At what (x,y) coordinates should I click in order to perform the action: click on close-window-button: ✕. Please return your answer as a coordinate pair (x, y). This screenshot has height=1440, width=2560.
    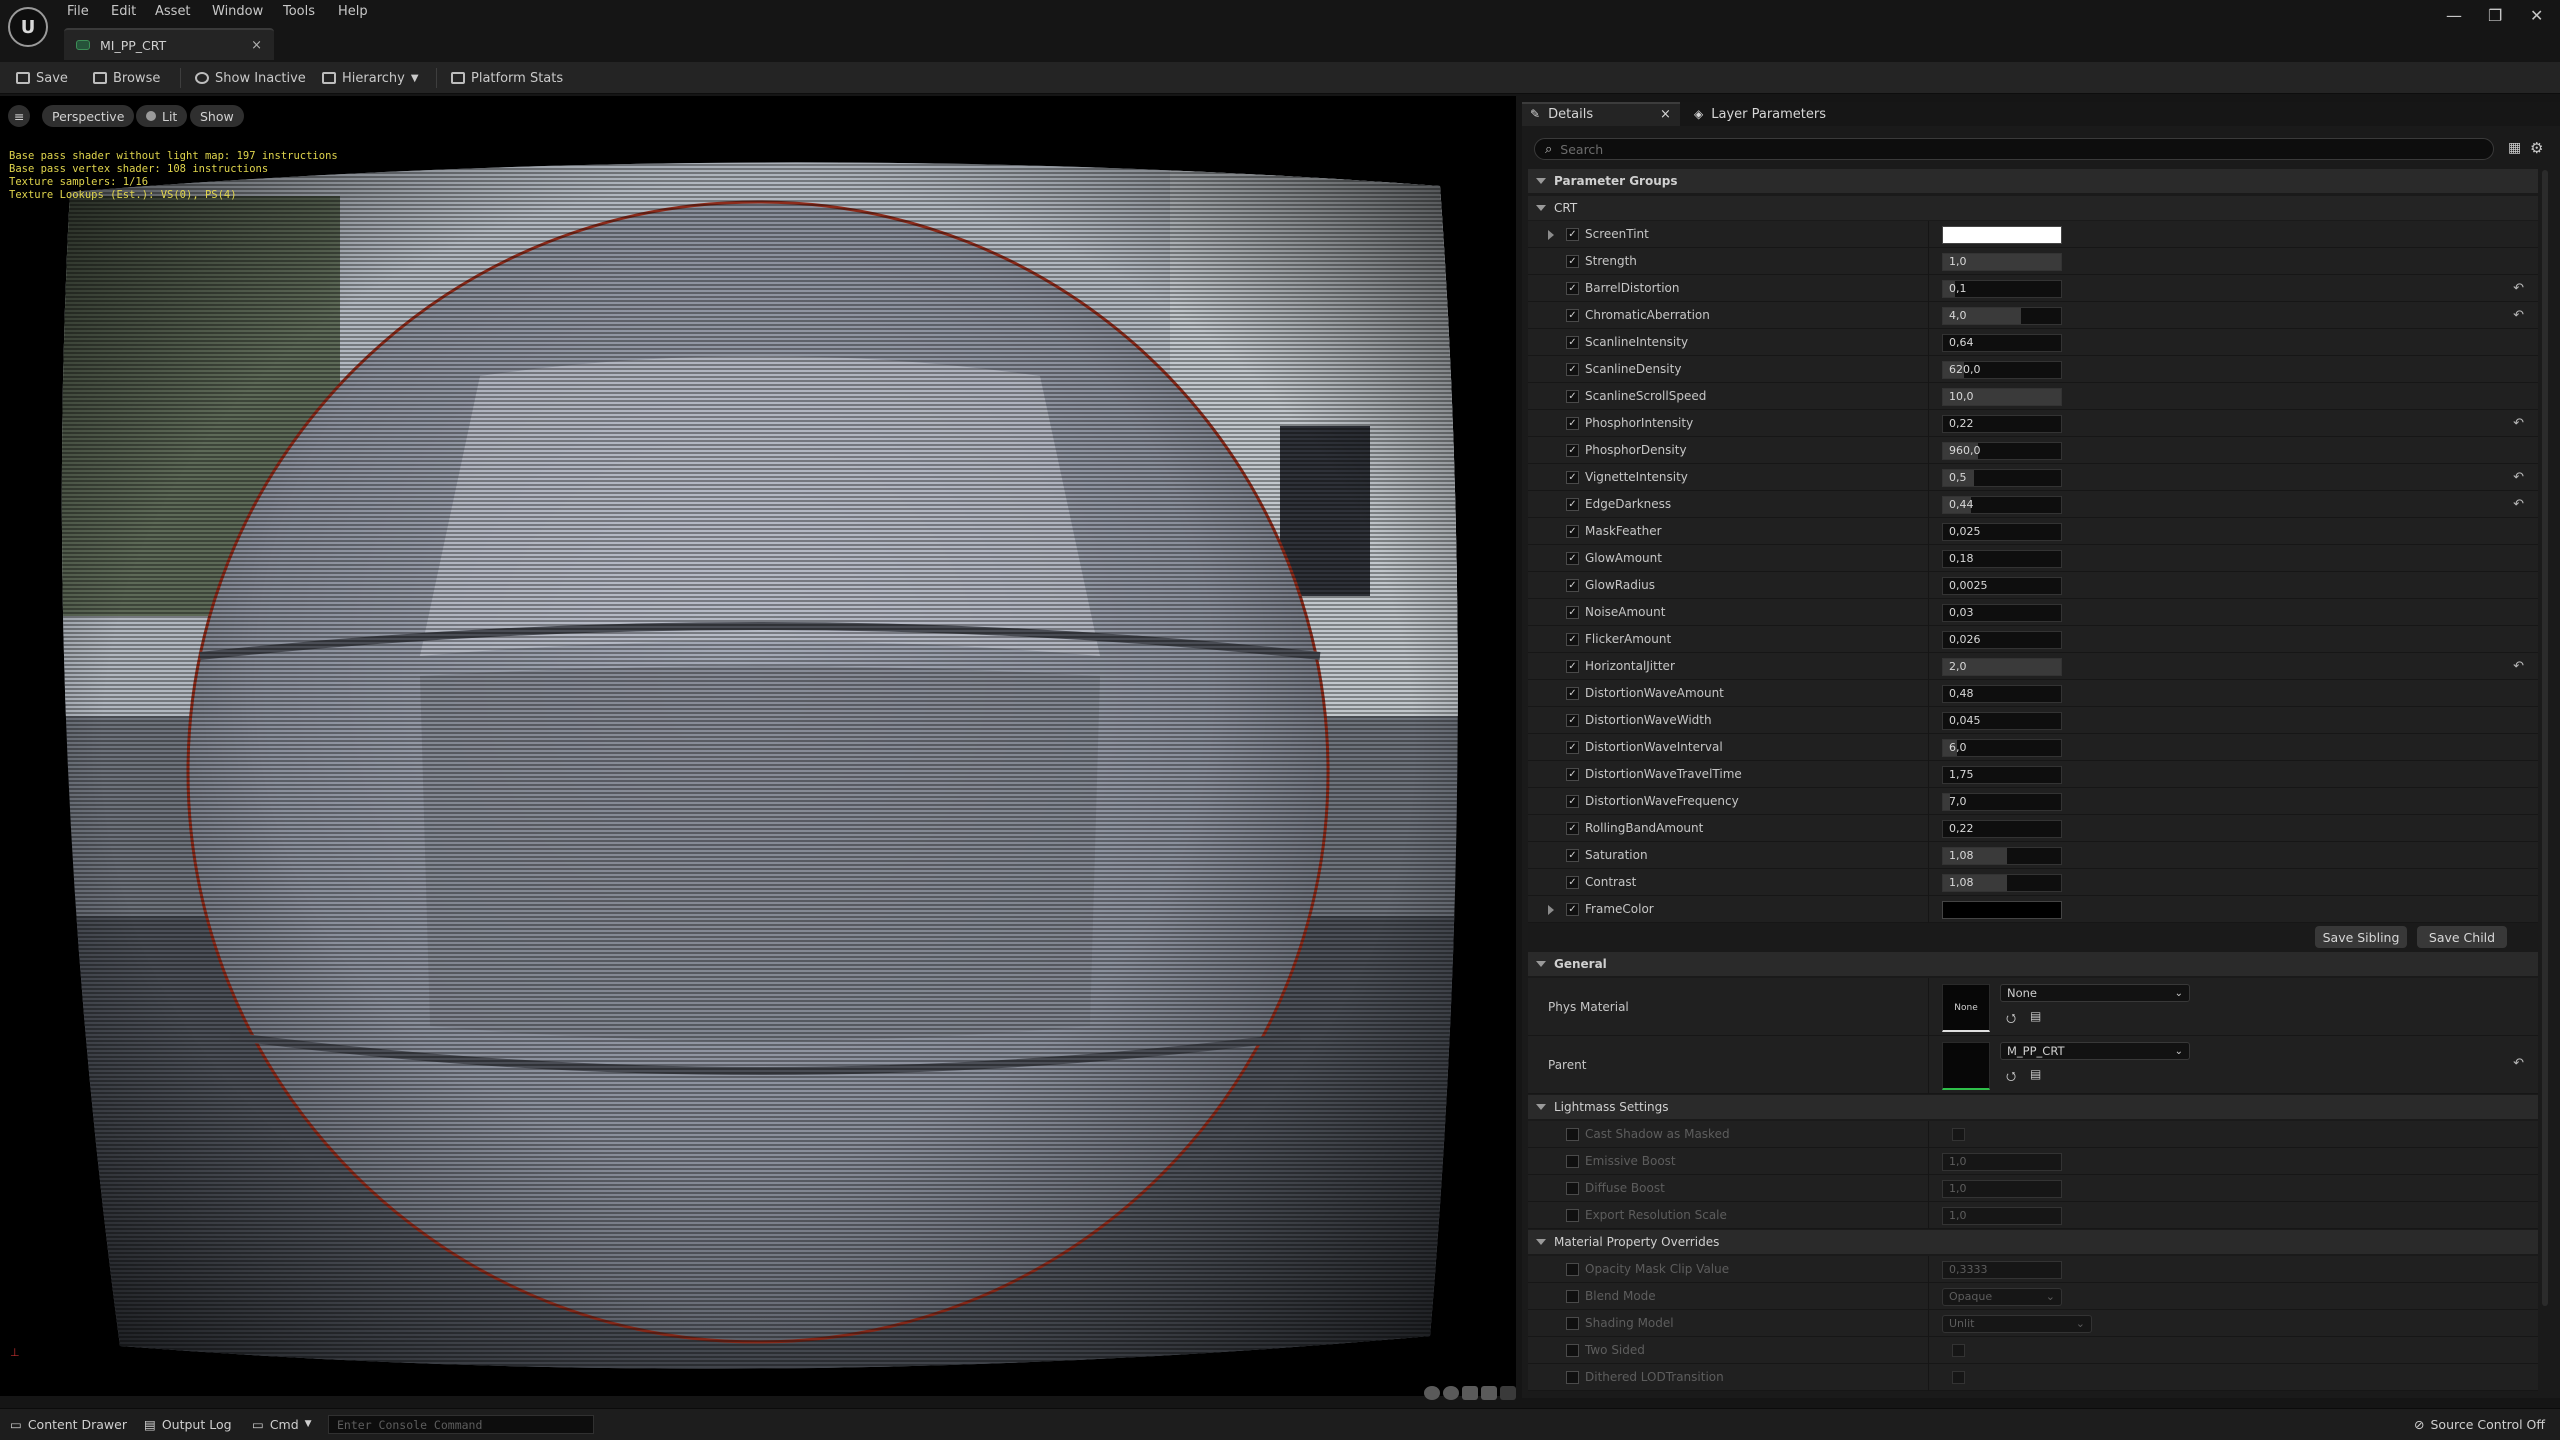
    Looking at the image, I should click on (2536, 15).